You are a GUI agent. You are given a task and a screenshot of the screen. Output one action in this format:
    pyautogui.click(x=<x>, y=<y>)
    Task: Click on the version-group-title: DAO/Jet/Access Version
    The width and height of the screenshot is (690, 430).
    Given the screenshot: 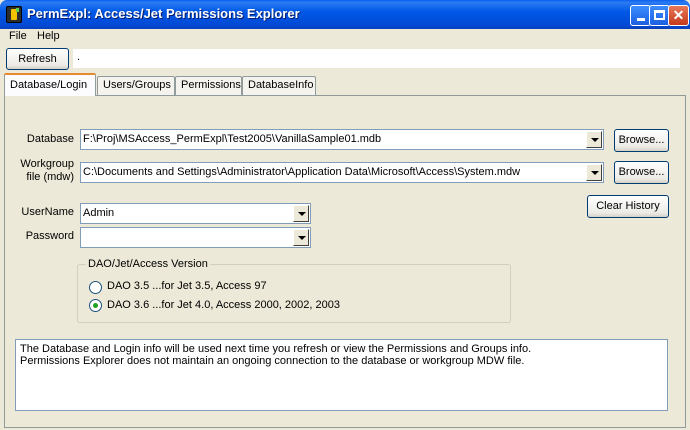 What is the action you would take?
    pyautogui.click(x=148, y=264)
    